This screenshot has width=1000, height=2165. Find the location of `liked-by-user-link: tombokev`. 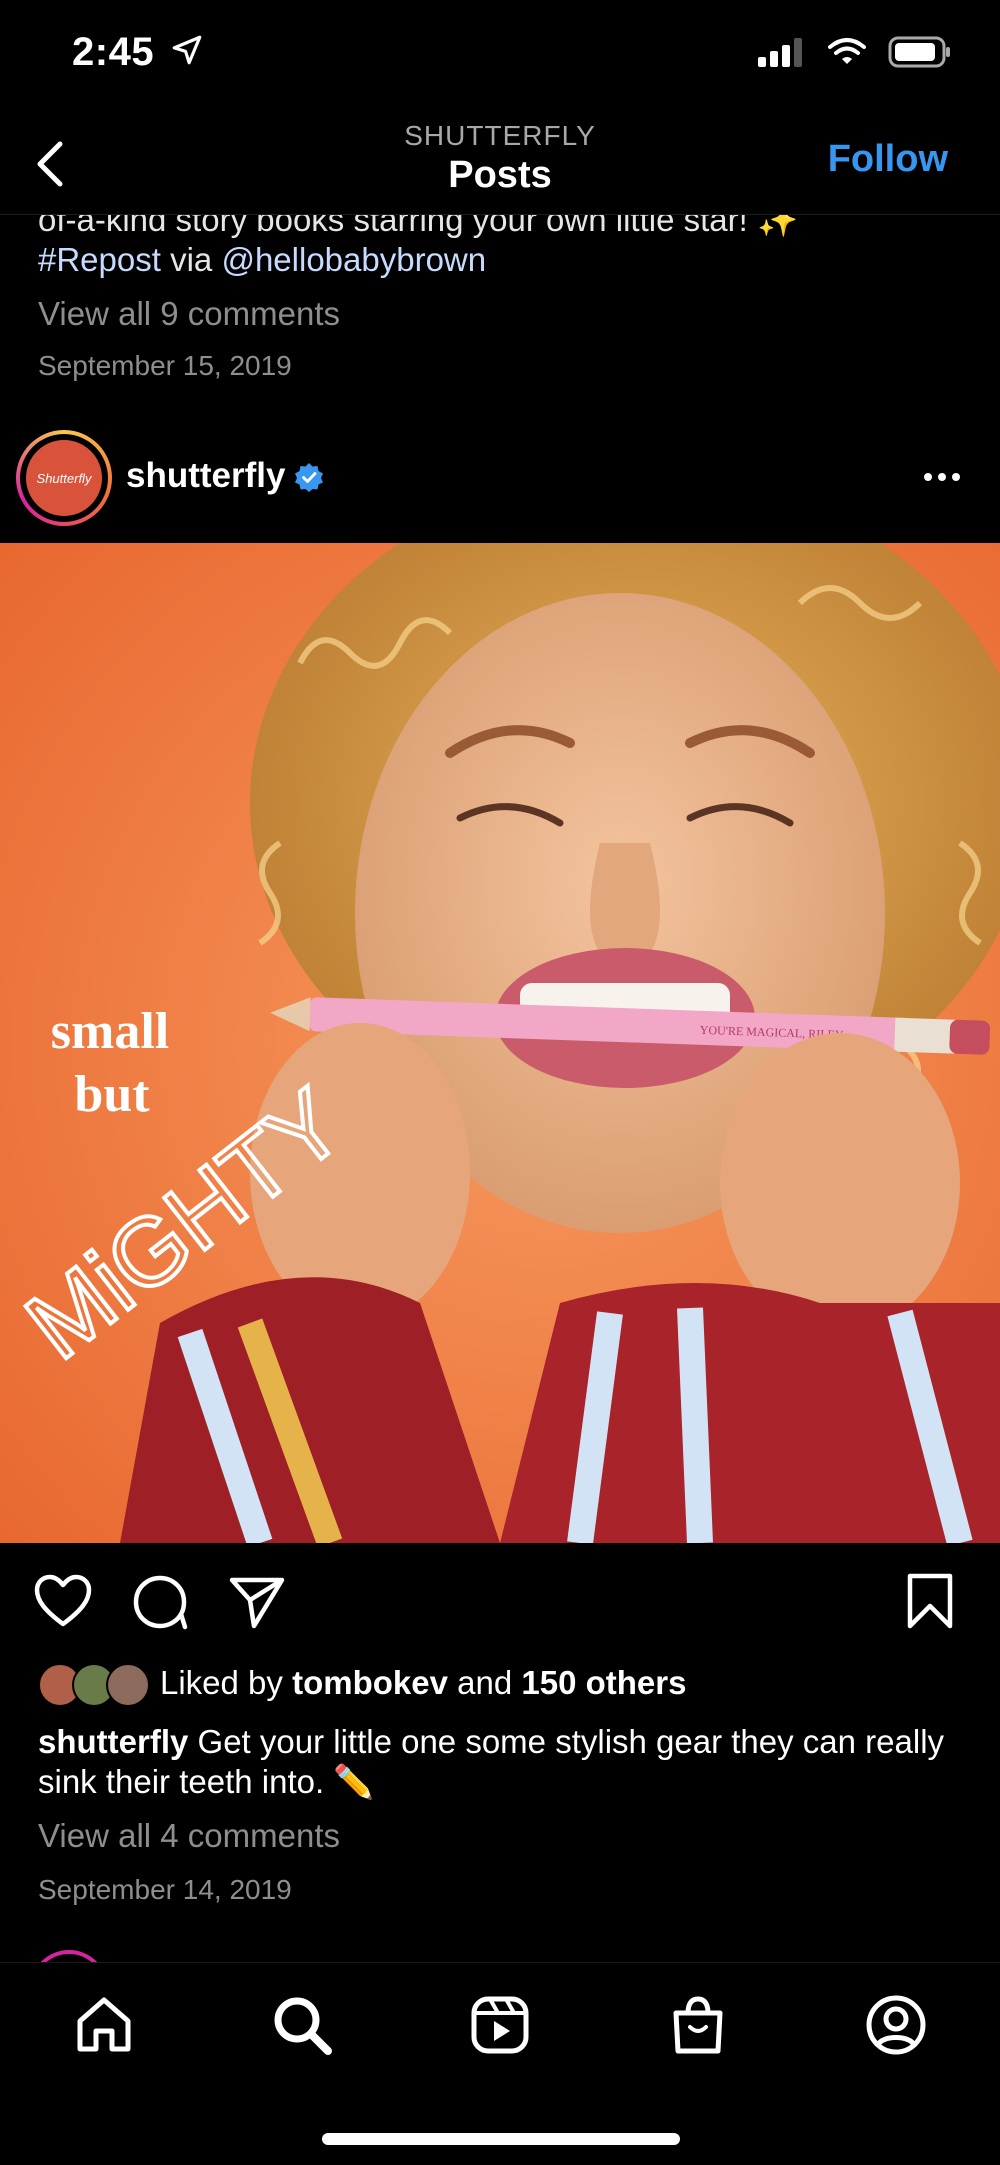

liked-by-user-link: tombokev is located at coordinates (370, 1682).